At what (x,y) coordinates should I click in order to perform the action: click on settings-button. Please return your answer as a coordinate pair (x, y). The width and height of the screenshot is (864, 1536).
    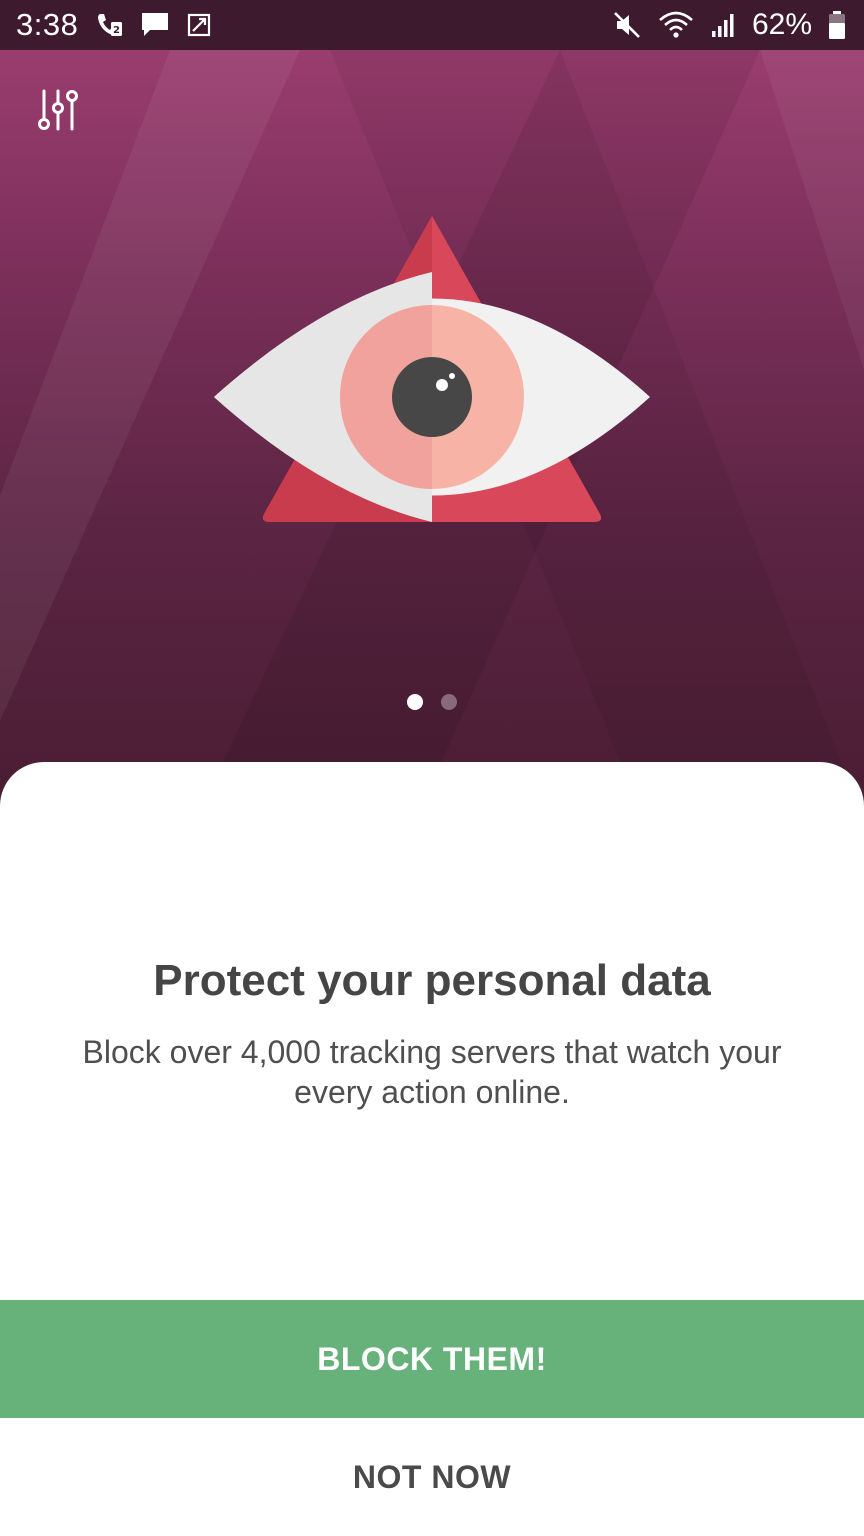
    Looking at the image, I should click on (58, 110).